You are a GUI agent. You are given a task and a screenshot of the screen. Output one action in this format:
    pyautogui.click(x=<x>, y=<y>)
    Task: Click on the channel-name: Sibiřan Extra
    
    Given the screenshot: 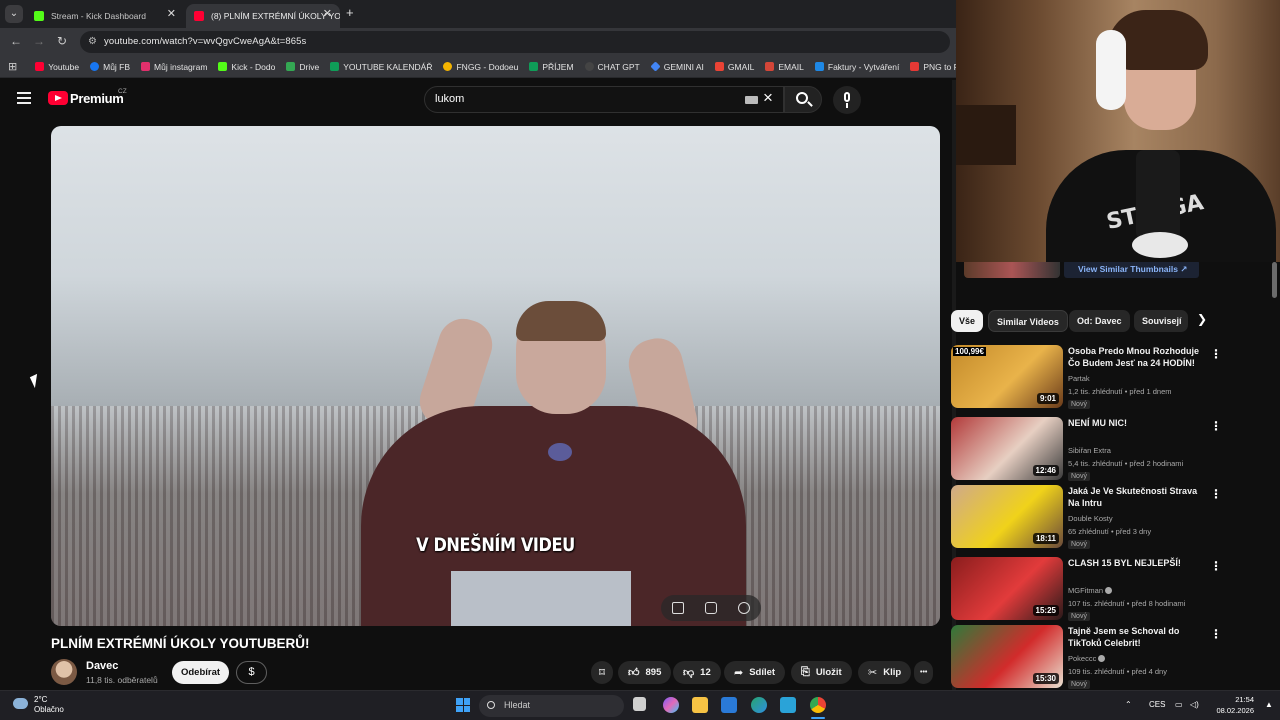 What is the action you would take?
    pyautogui.click(x=1089, y=450)
    